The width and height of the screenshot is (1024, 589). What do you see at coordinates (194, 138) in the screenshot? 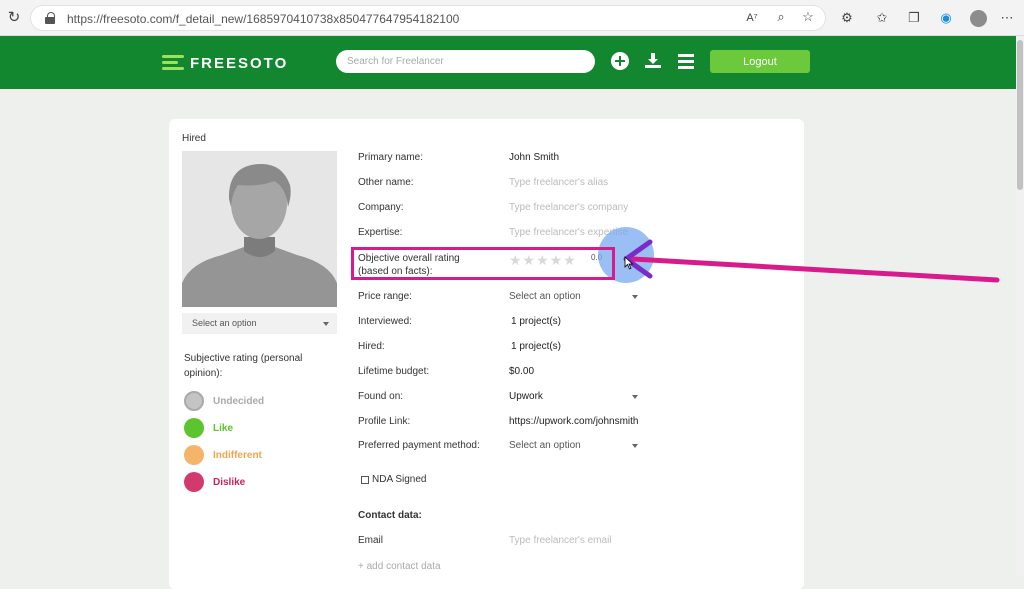
I see `status-label: Hired` at bounding box center [194, 138].